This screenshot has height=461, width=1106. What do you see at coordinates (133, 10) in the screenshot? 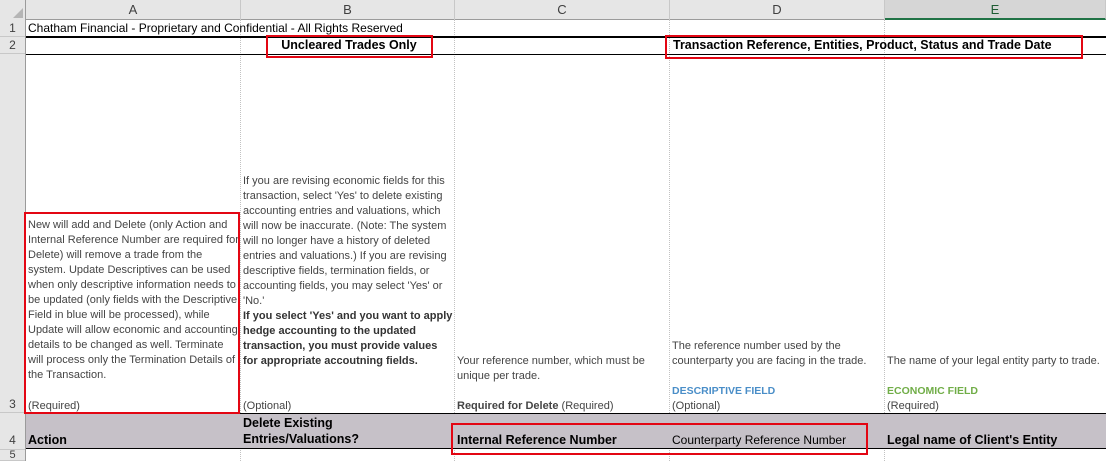
I see `column-header-a: A` at bounding box center [133, 10].